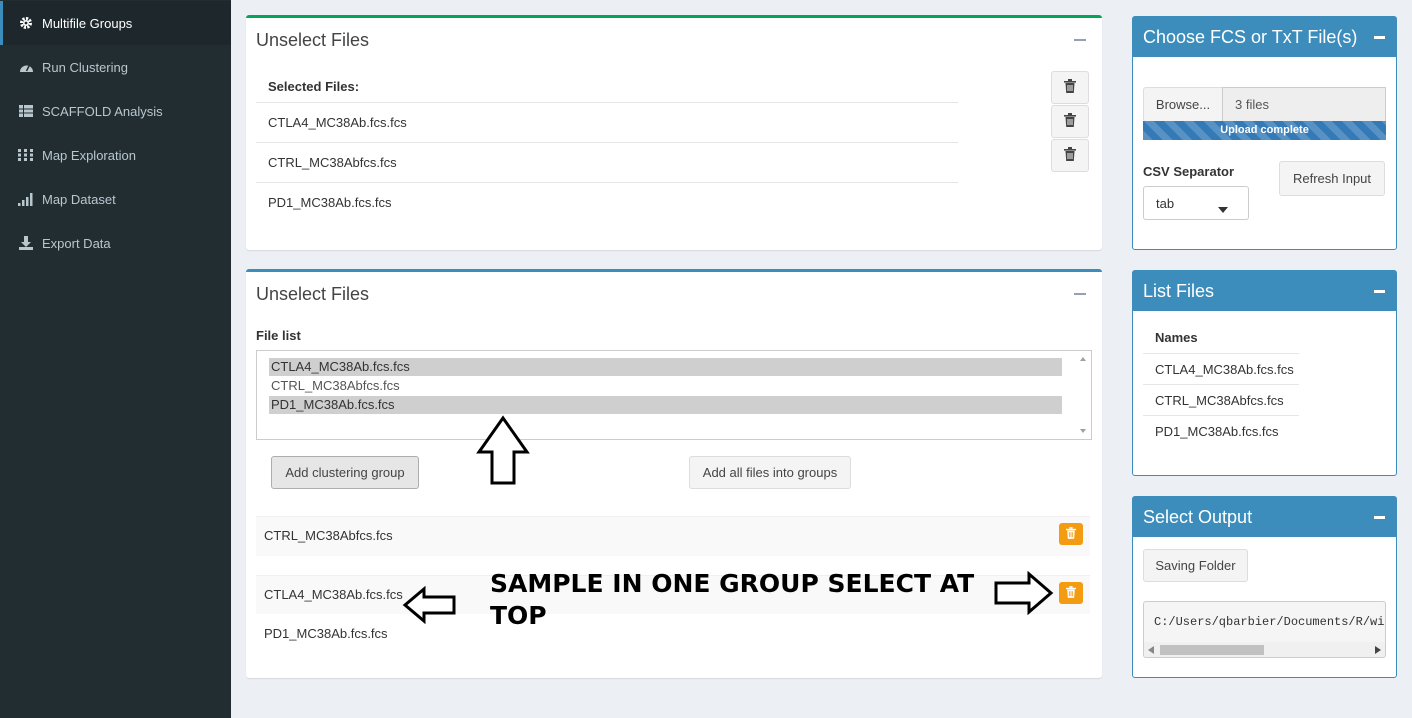  I want to click on file-list-label: File list, so click(278, 335).